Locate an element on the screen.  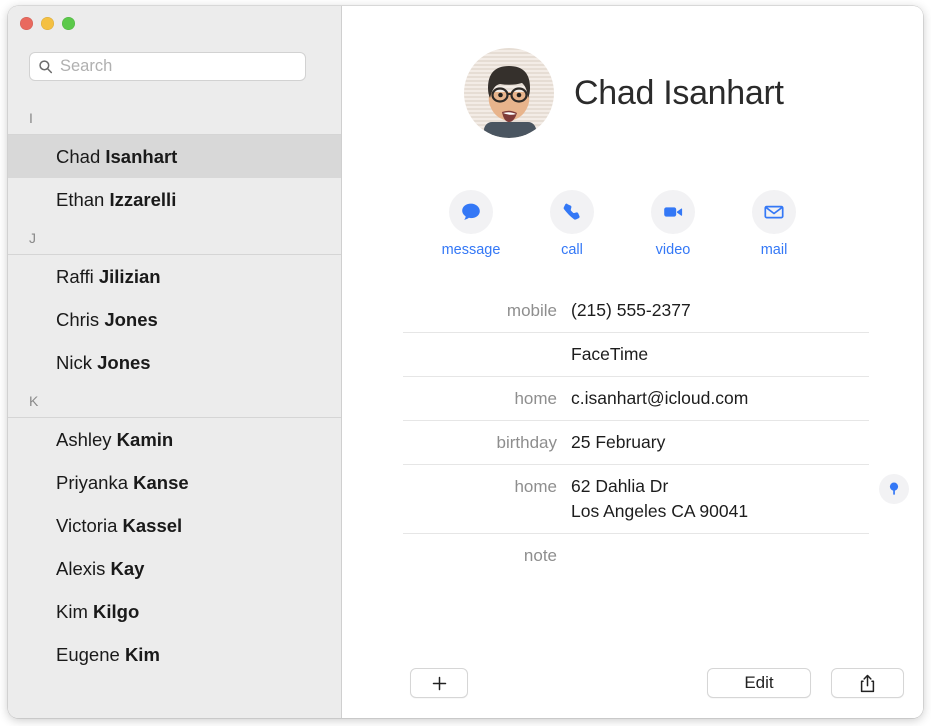
field-value: 25 February is located at coordinates (618, 442).